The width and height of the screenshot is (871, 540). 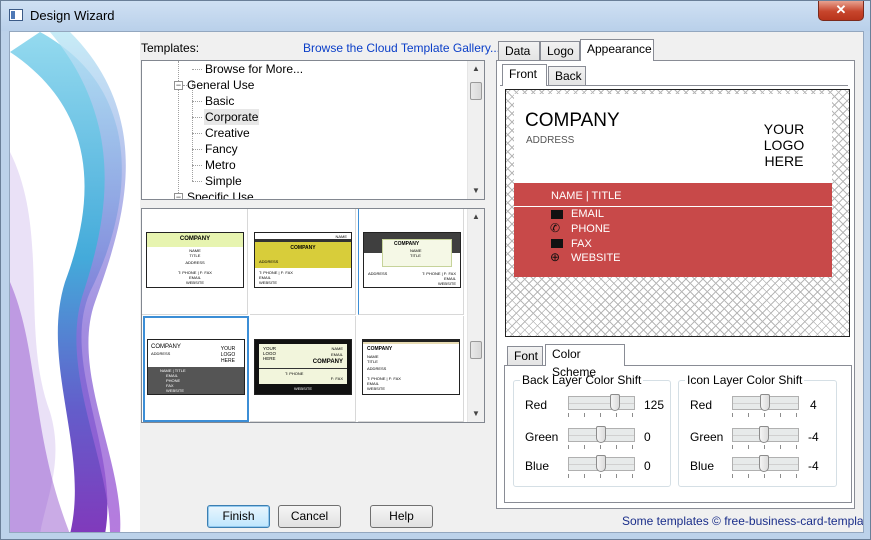 What do you see at coordinates (591, 229) in the screenshot?
I see `card-phone: PHONE` at bounding box center [591, 229].